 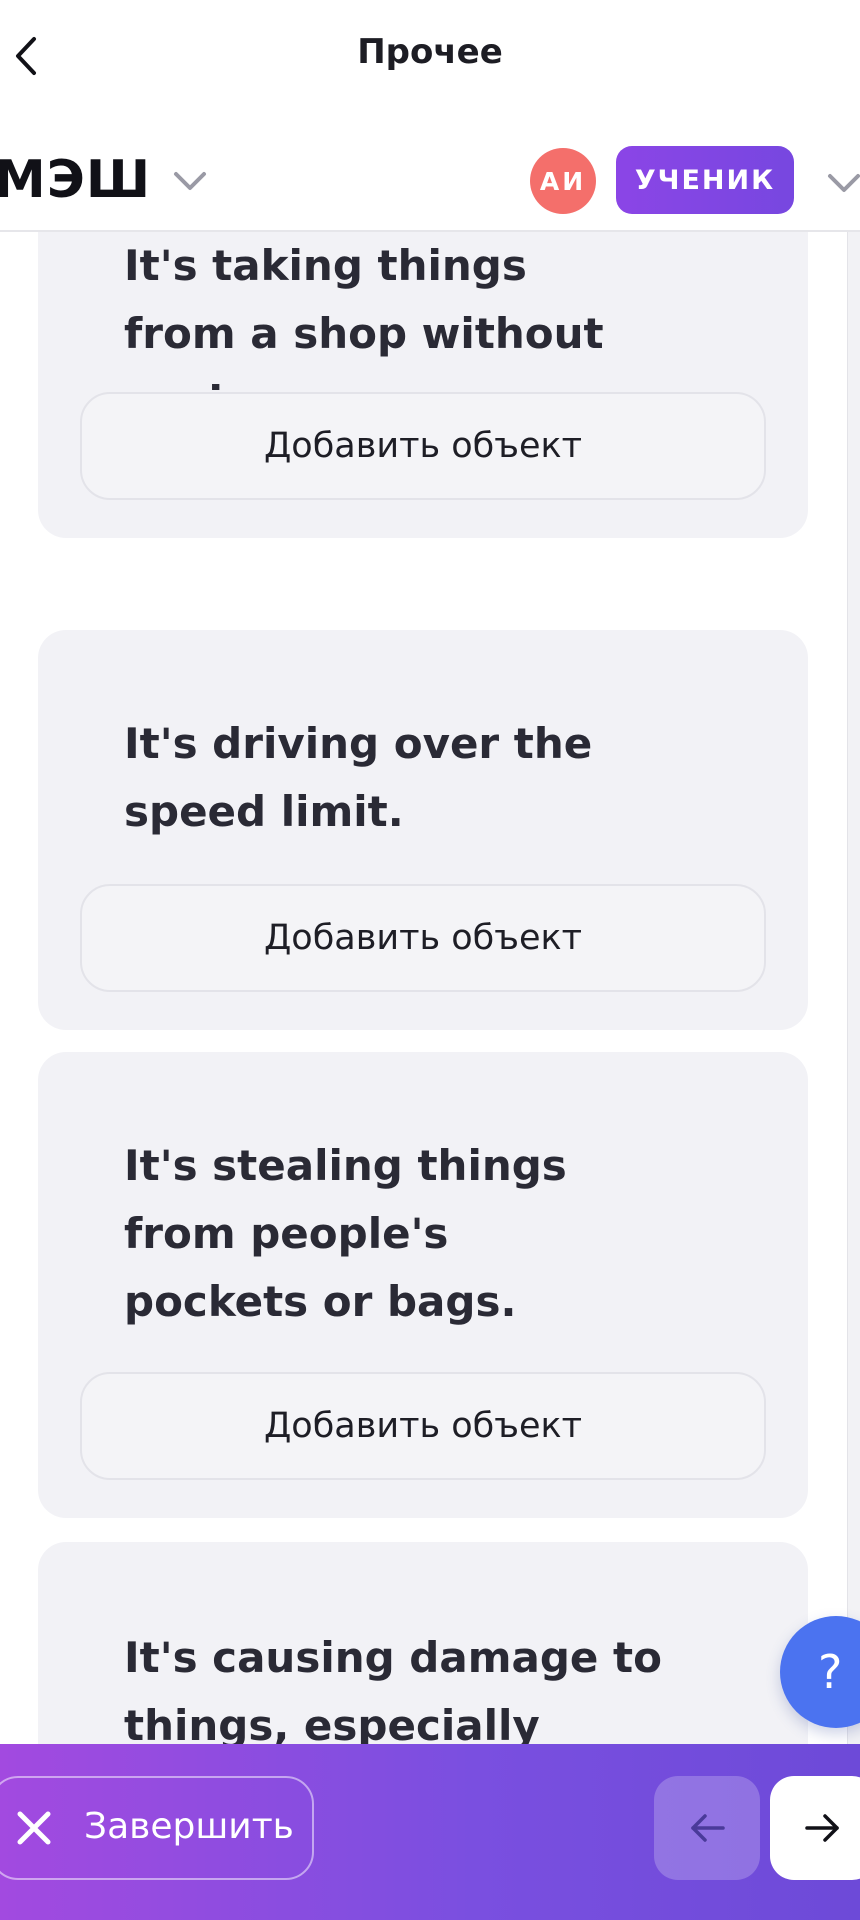 What do you see at coordinates (34, 1828) in the screenshot?
I see `close-icon` at bounding box center [34, 1828].